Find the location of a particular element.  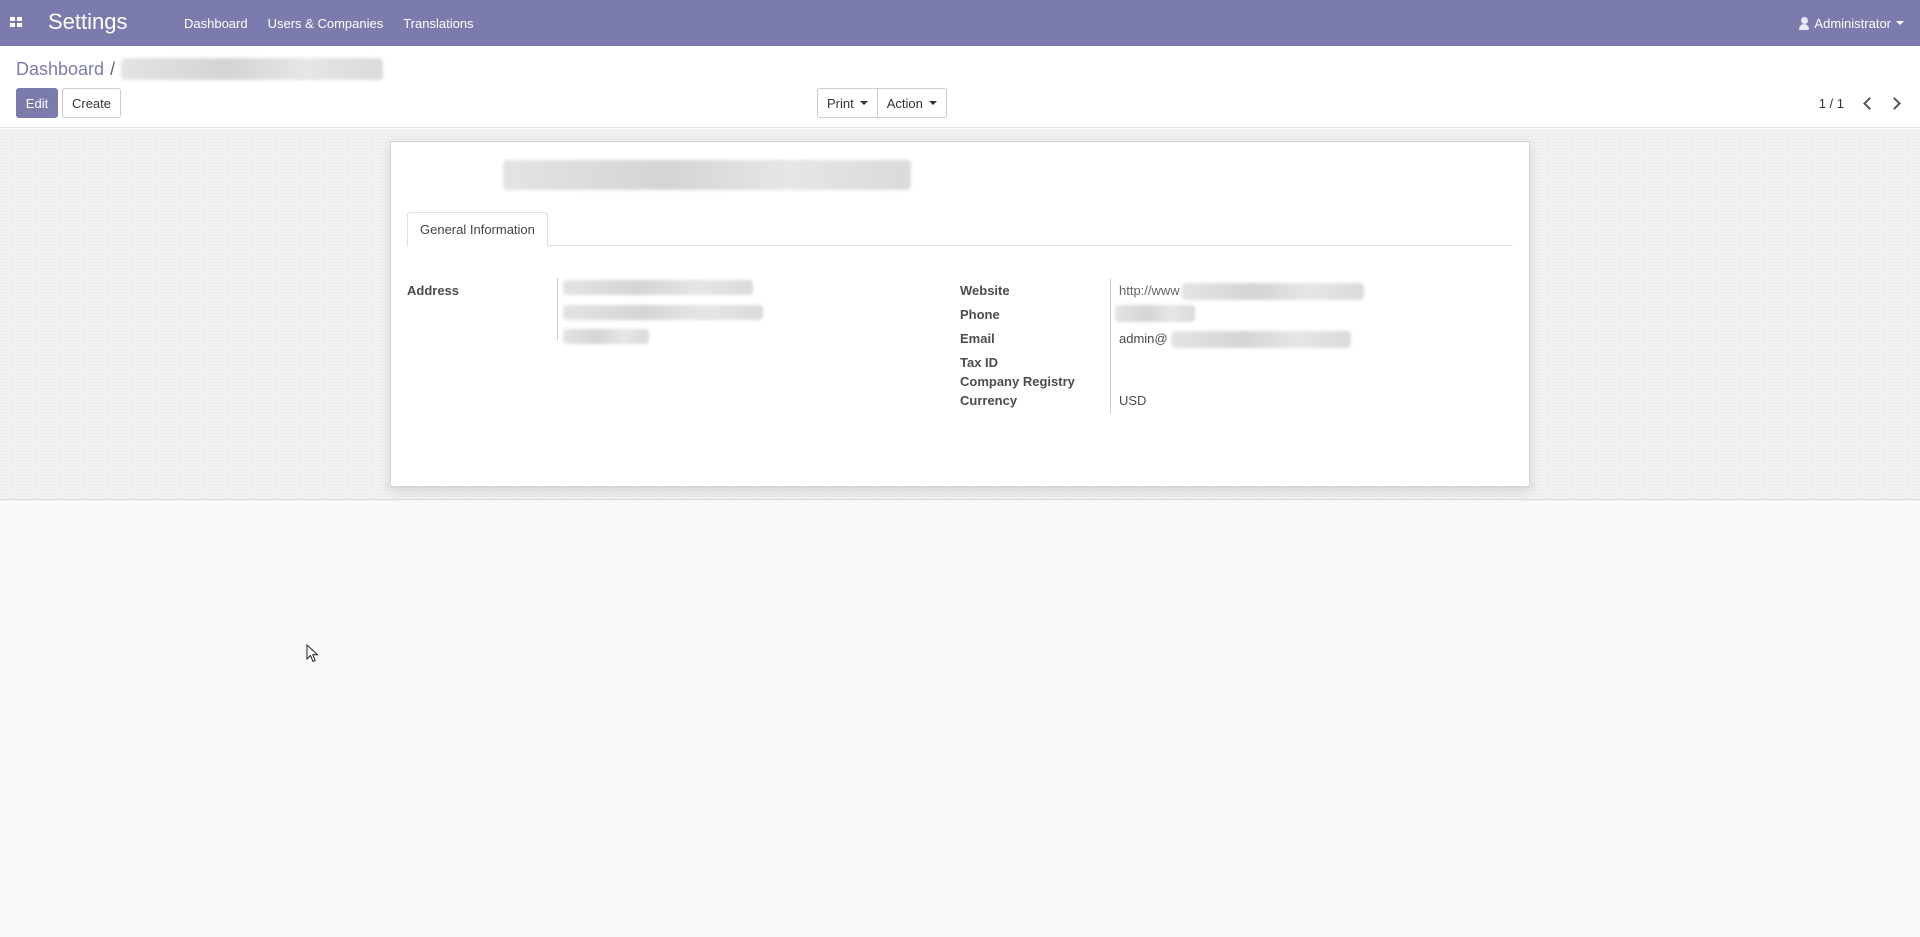

website-redacted is located at coordinates (1273, 292).